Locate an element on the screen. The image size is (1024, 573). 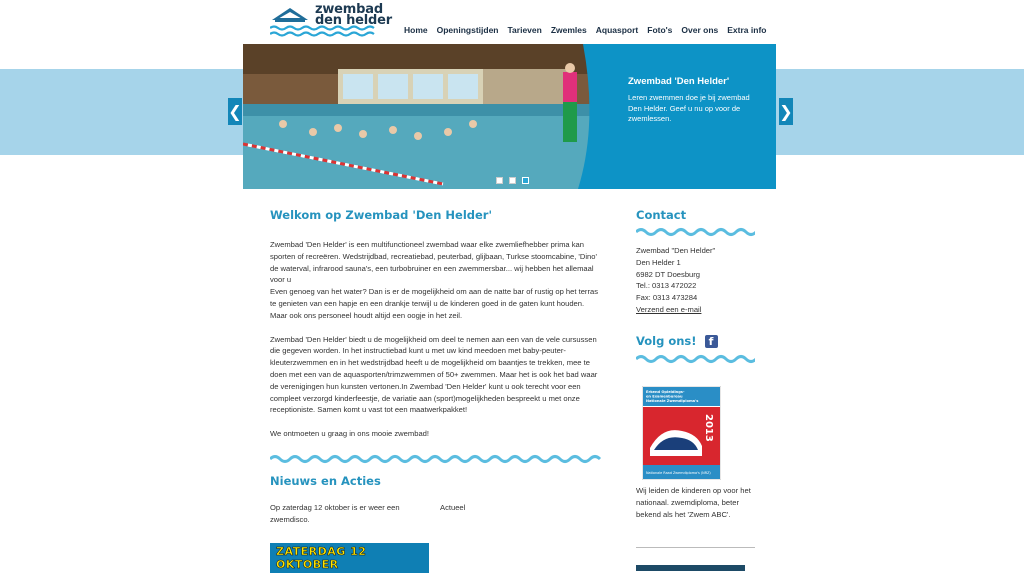
chevron-left-icon: ❮ is located at coordinates (235, 111).